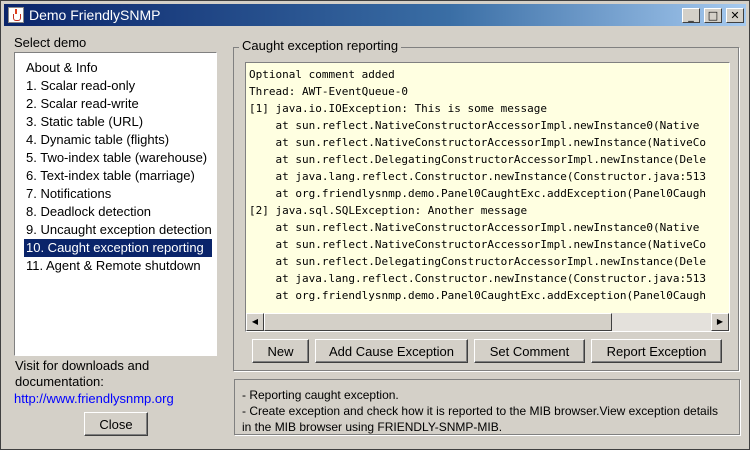 The image size is (750, 450). What do you see at coordinates (118, 68) in the screenshot?
I see `demo-list-item: About & Info` at bounding box center [118, 68].